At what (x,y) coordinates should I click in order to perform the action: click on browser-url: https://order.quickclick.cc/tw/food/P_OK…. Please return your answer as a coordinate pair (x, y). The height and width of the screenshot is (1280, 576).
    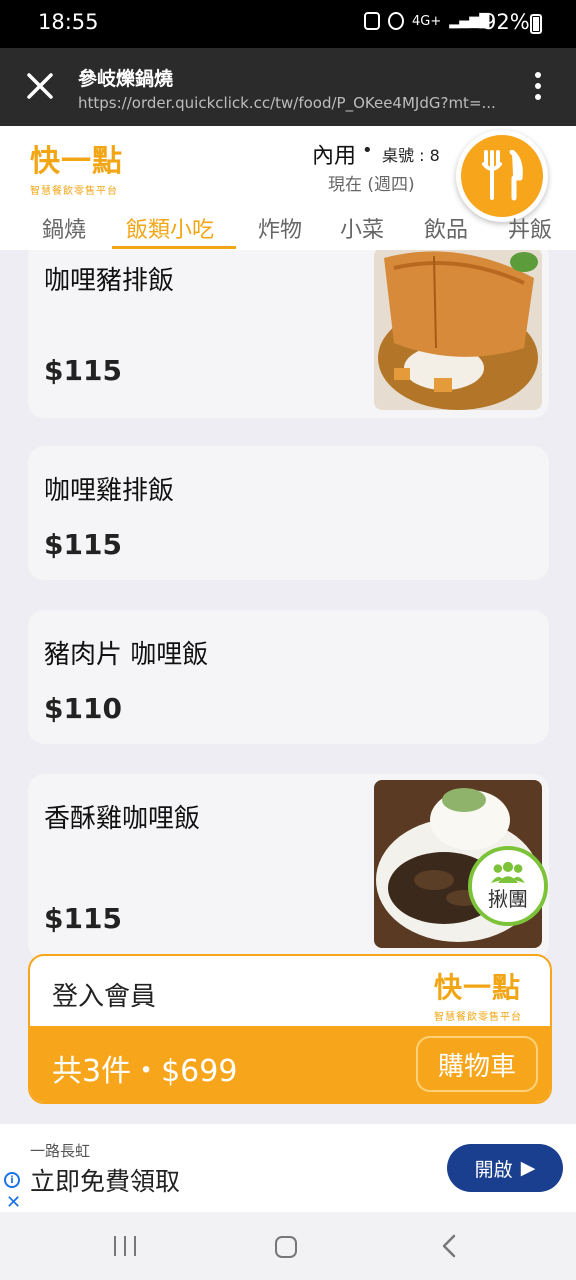
    Looking at the image, I should click on (293, 103).